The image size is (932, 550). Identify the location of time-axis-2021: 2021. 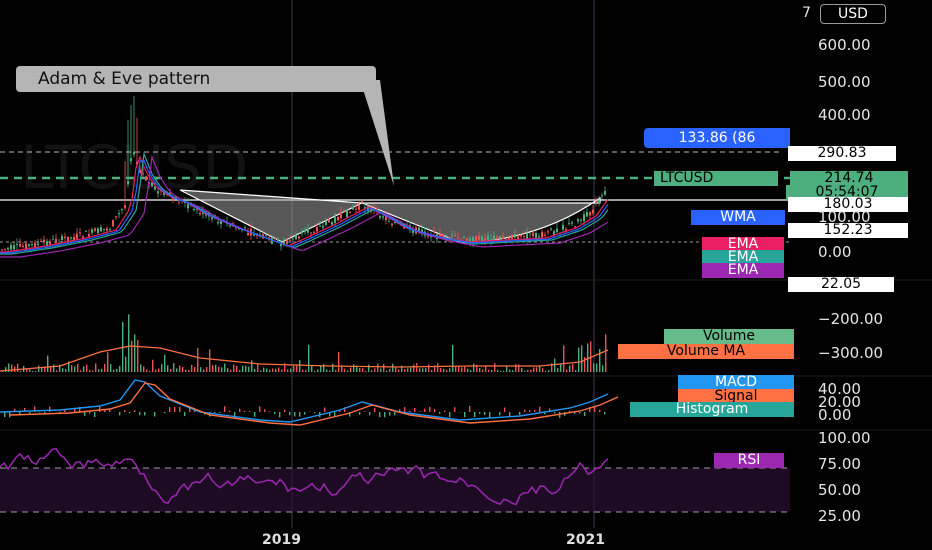
(585, 540).